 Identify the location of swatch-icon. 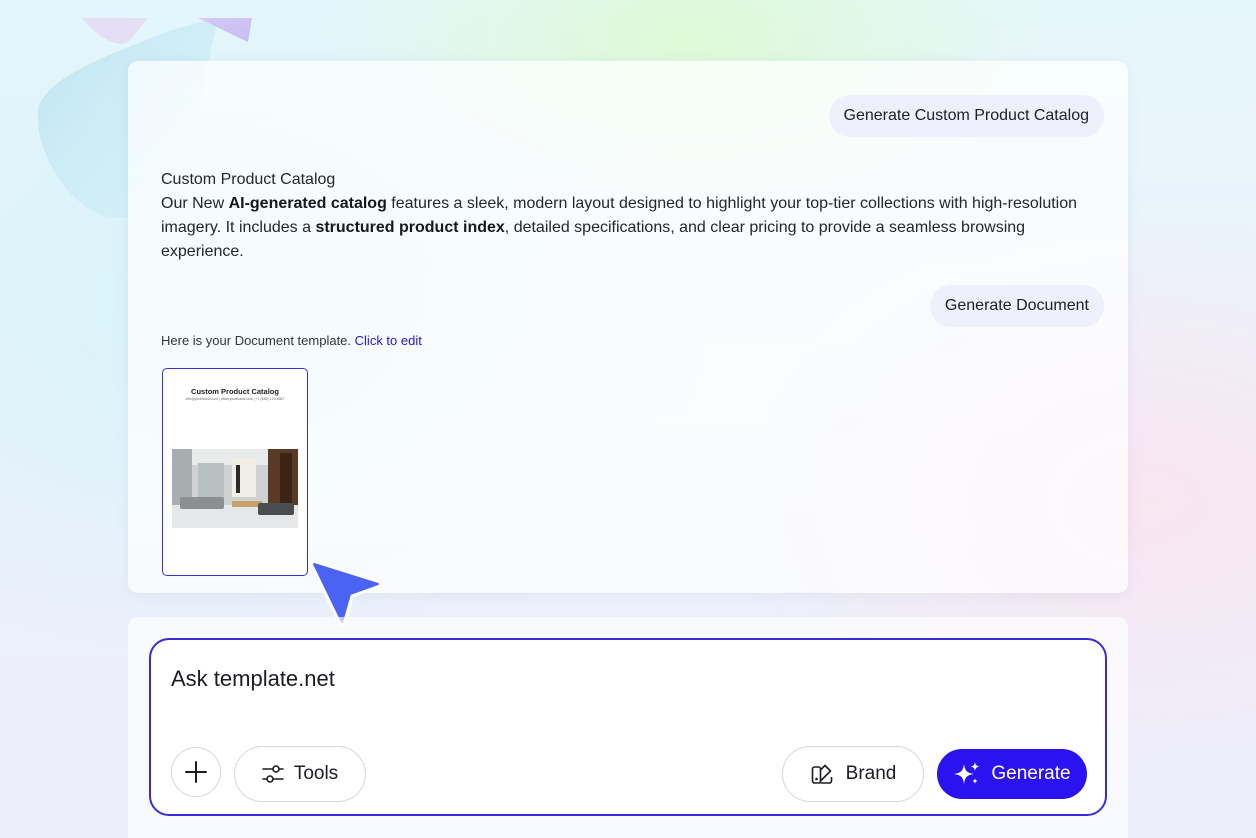
(821, 774).